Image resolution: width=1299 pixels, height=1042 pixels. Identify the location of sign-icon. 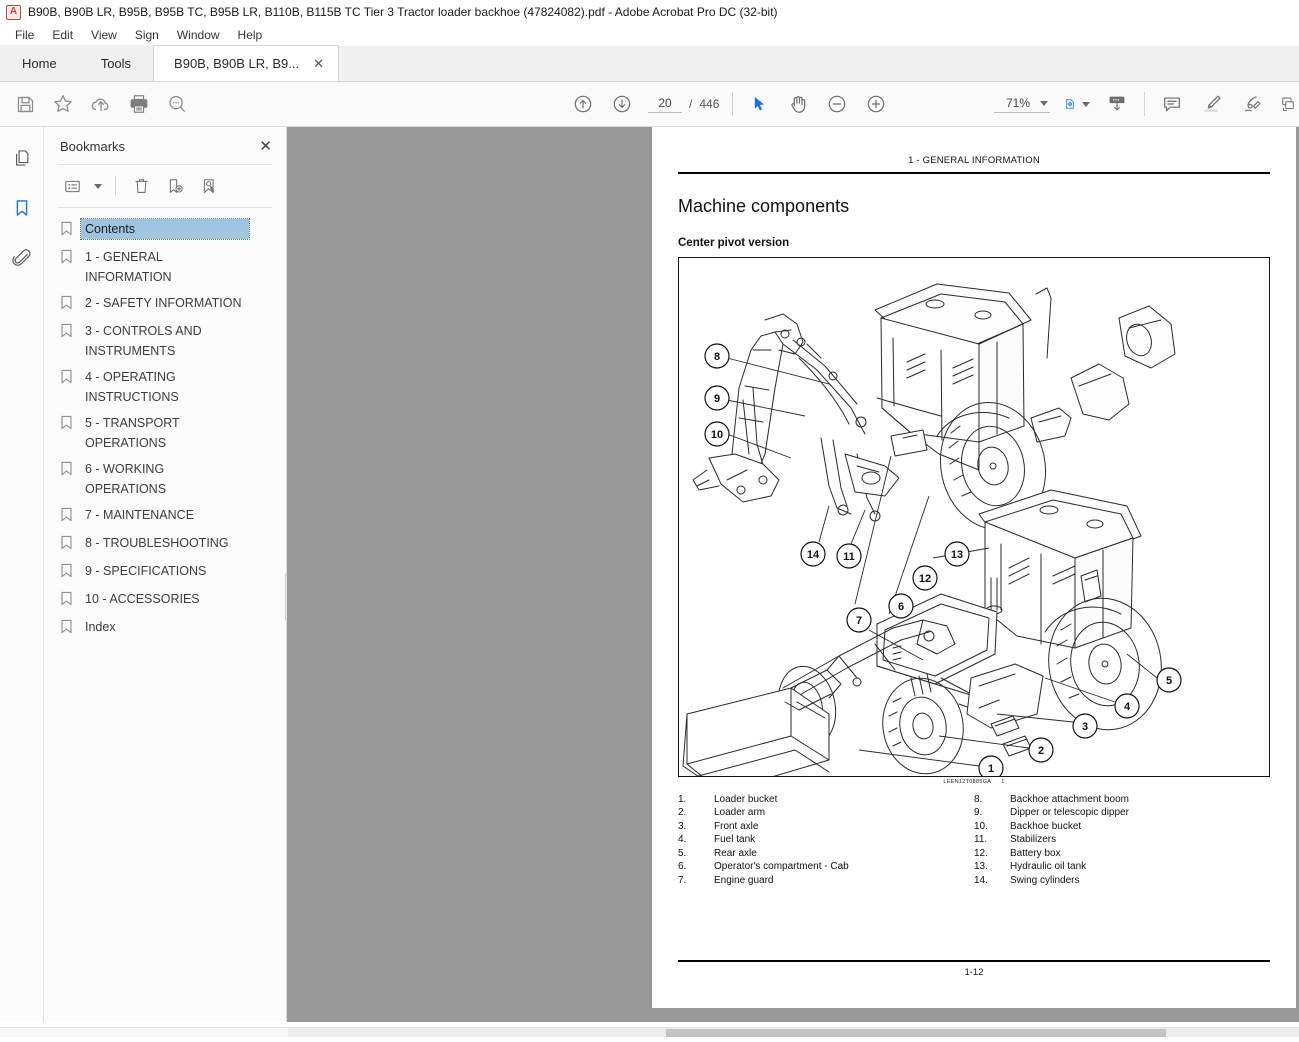
(1252, 104).